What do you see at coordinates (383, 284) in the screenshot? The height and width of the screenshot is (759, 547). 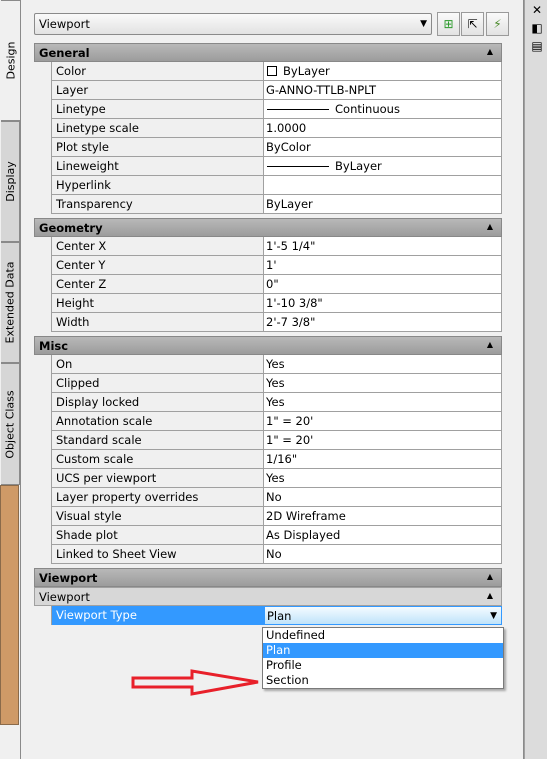 I see `property-value: 0"` at bounding box center [383, 284].